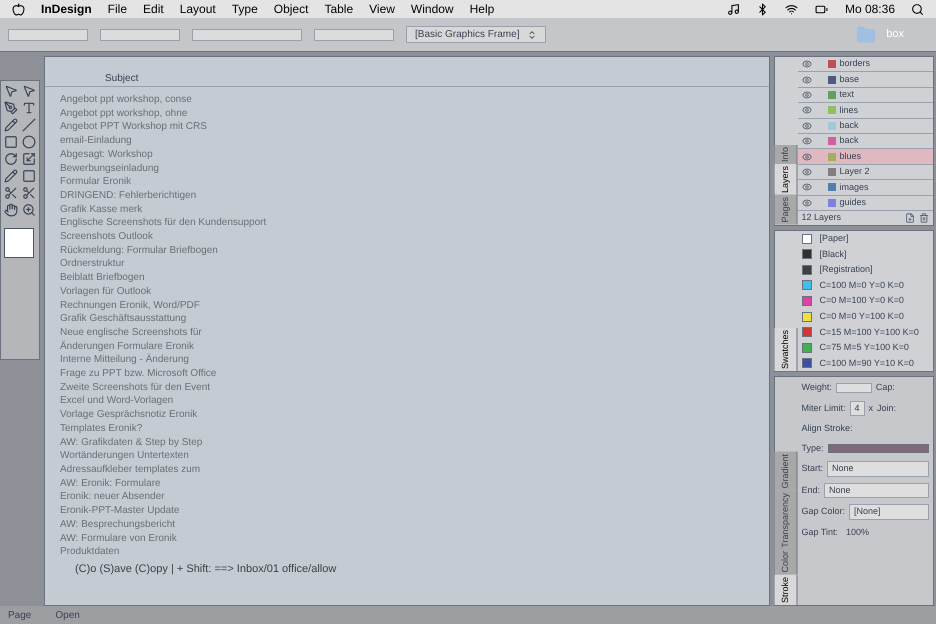 The image size is (936, 624). I want to click on menu-item: Help, so click(482, 9).